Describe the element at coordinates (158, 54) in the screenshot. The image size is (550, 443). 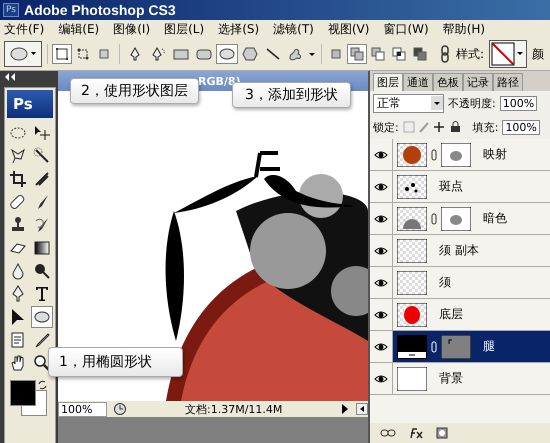
I see `freeform-pen-icon` at that location.